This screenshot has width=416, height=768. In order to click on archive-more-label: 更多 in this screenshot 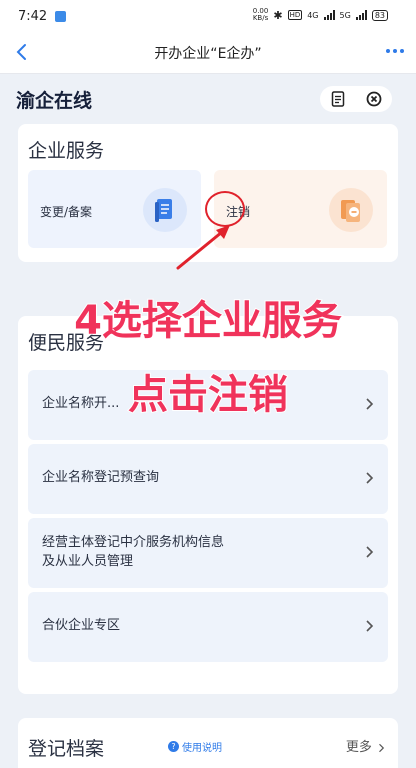, I will do `click(358, 747)`.